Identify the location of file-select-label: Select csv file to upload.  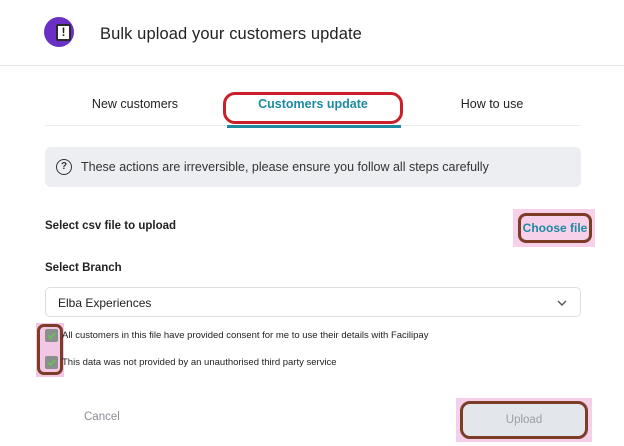
(111, 226).